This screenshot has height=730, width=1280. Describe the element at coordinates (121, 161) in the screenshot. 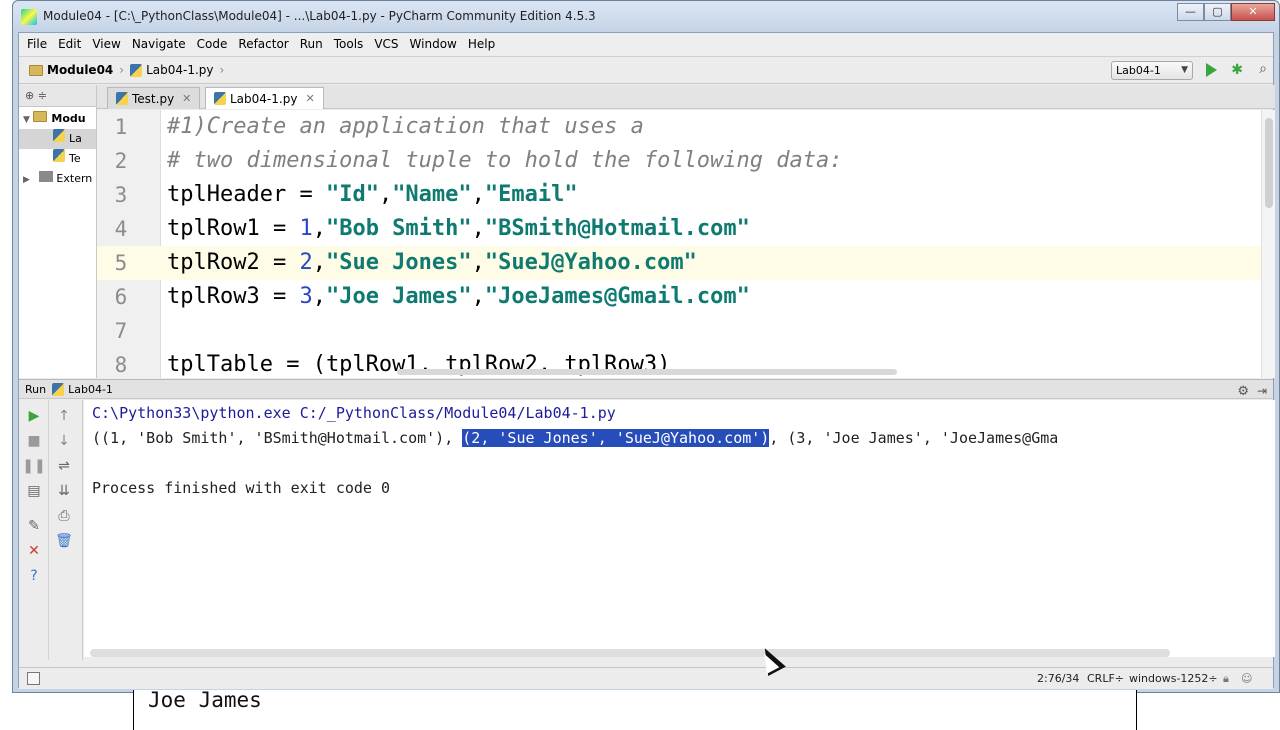

I see `line-number: 2` at that location.